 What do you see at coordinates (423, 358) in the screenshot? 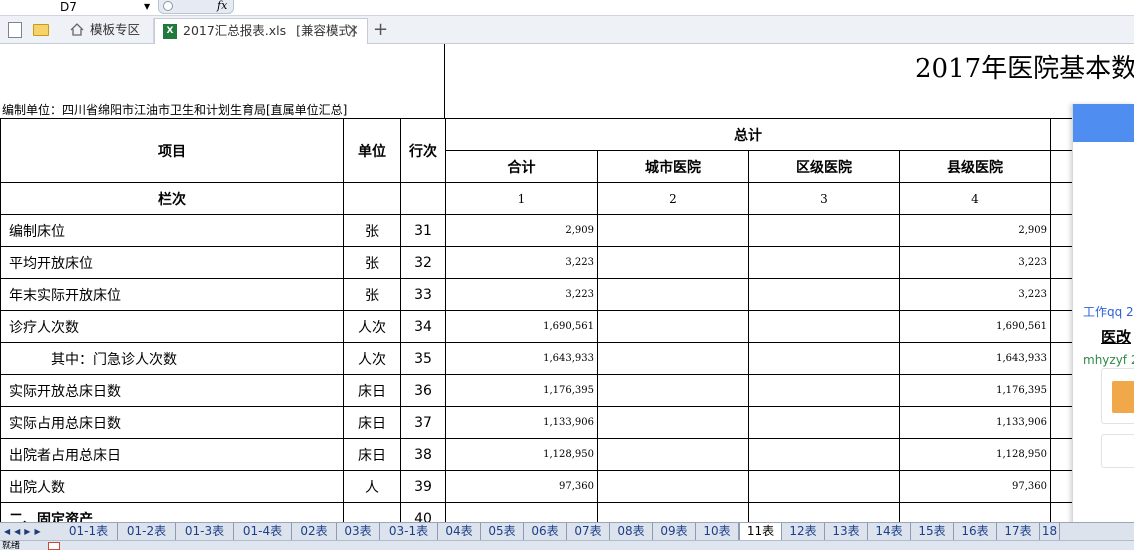
I see `row-line: 35` at bounding box center [423, 358].